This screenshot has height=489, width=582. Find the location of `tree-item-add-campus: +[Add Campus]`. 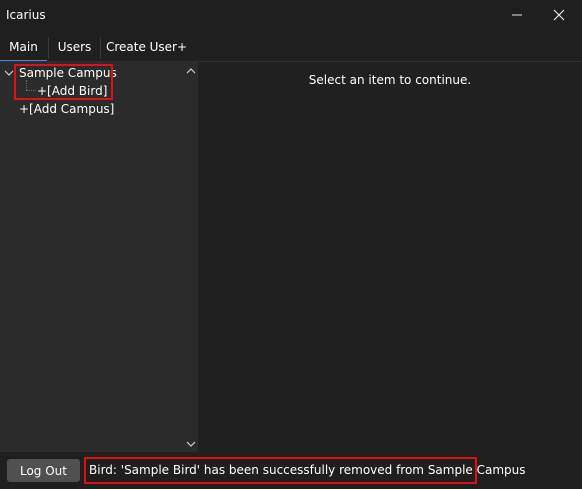

tree-item-add-campus: +[Add Campus] is located at coordinates (66, 109).